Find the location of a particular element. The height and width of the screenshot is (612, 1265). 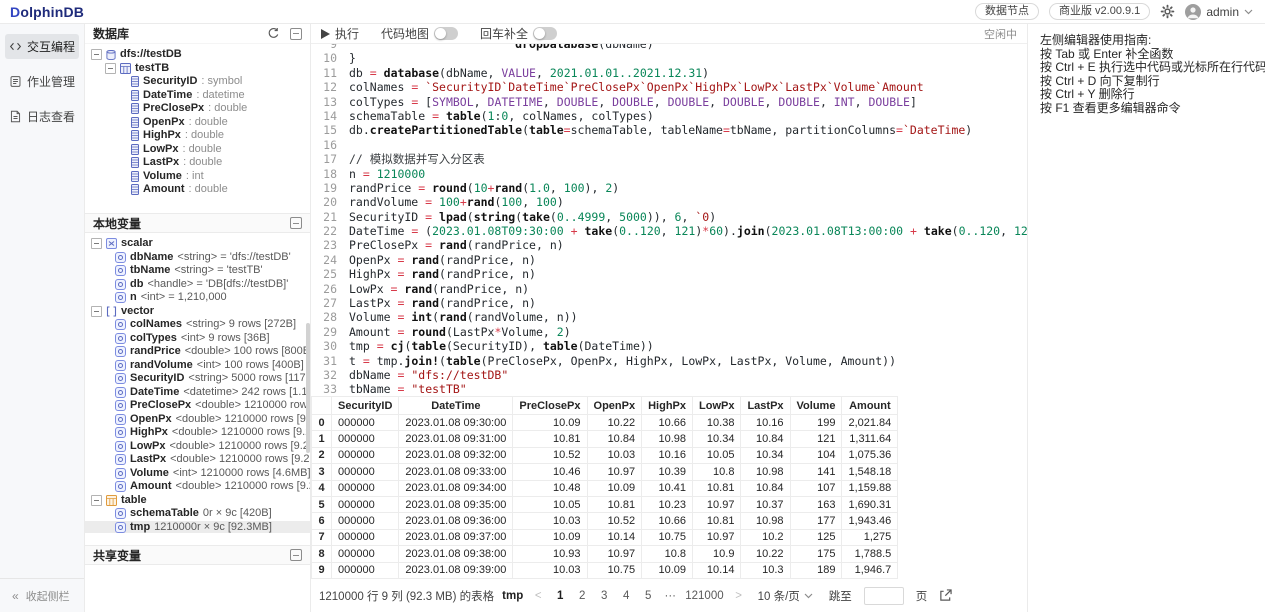

variable-item: tmp 1210000r × 9c [92.3MB] is located at coordinates (197, 526).